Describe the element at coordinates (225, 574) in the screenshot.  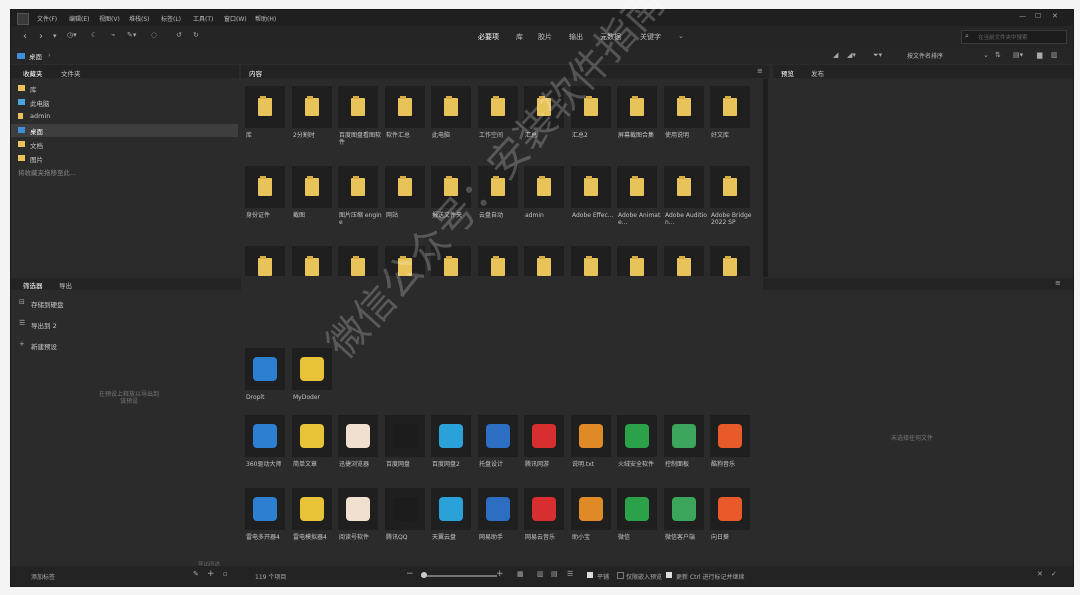
I see `delete-icon: ▫` at that location.